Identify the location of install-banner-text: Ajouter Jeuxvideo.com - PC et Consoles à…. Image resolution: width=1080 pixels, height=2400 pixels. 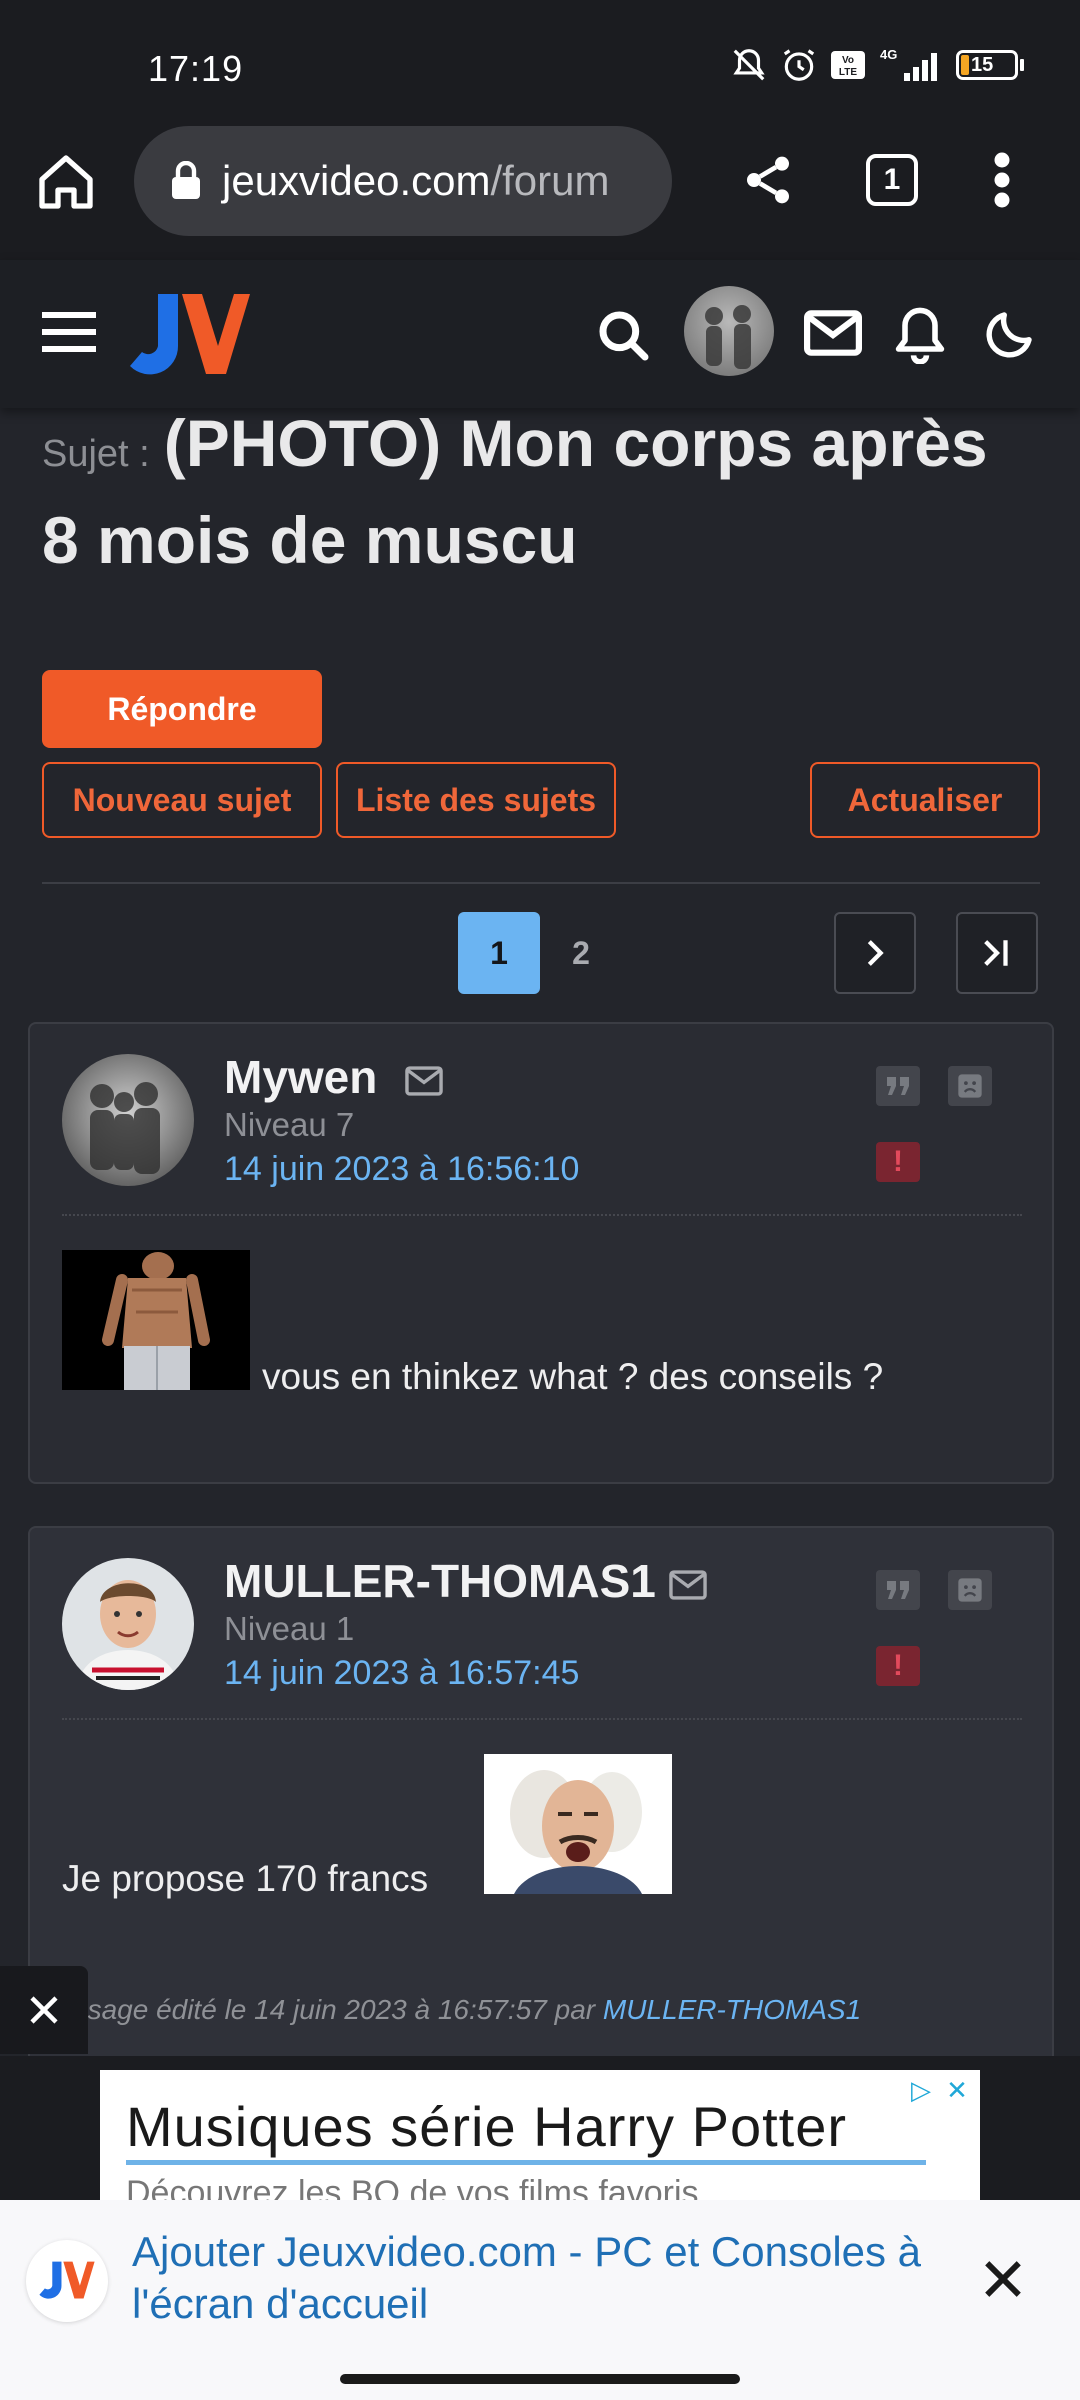
(542, 2278).